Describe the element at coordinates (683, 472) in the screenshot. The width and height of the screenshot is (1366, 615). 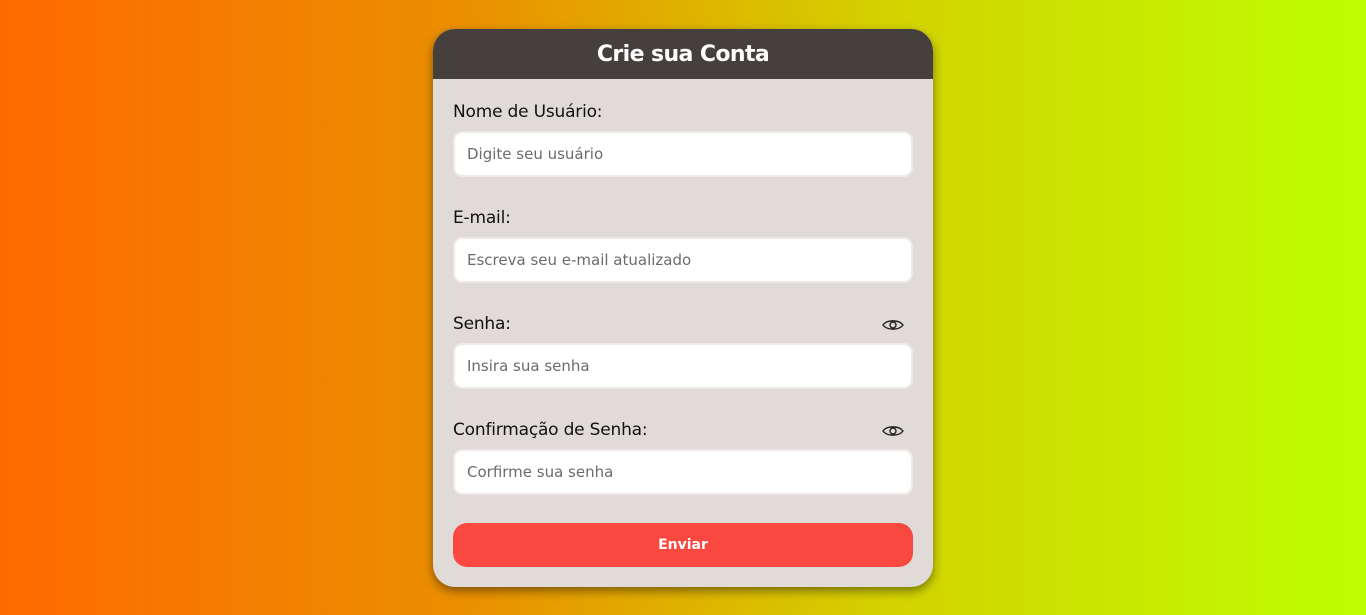
I see `confirm-password-input` at that location.